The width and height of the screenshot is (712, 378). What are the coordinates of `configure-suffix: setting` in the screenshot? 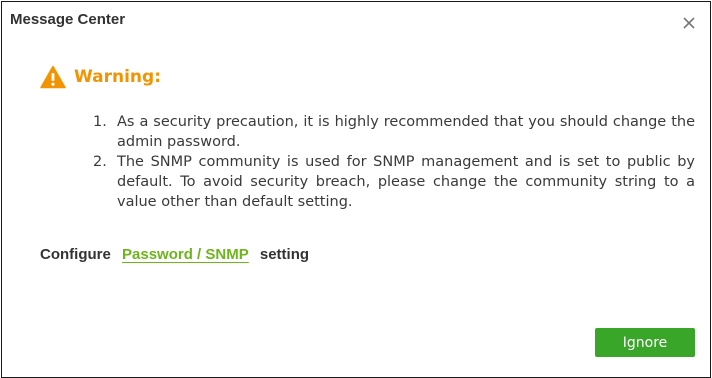 It's located at (284, 254).